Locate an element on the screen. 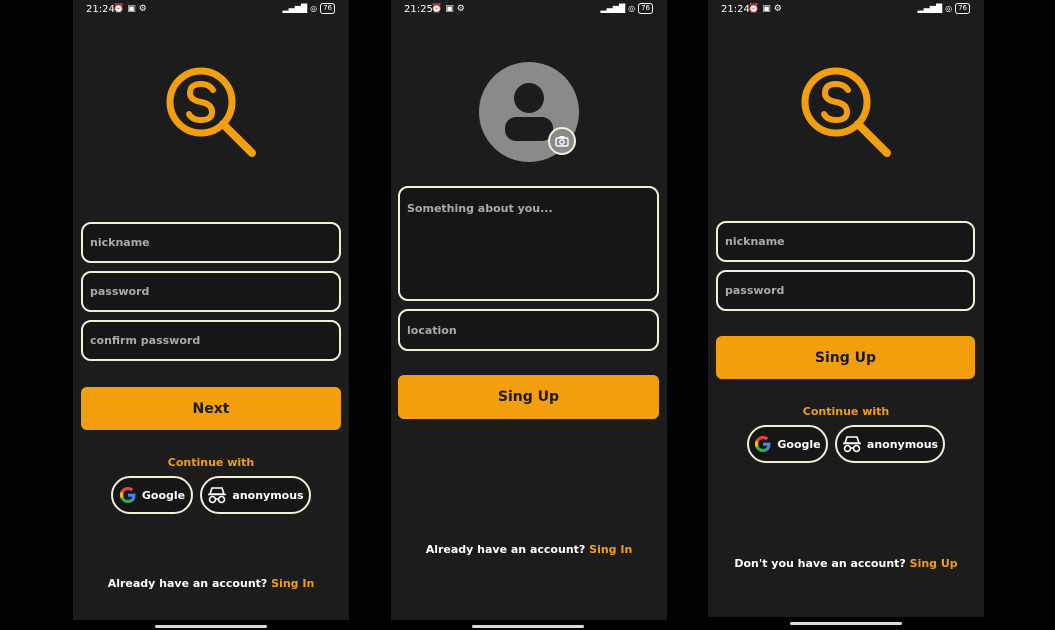 This screenshot has height=630, width=1055. signup-prompt: Don't you have an account? Sing Up is located at coordinates (846, 563).